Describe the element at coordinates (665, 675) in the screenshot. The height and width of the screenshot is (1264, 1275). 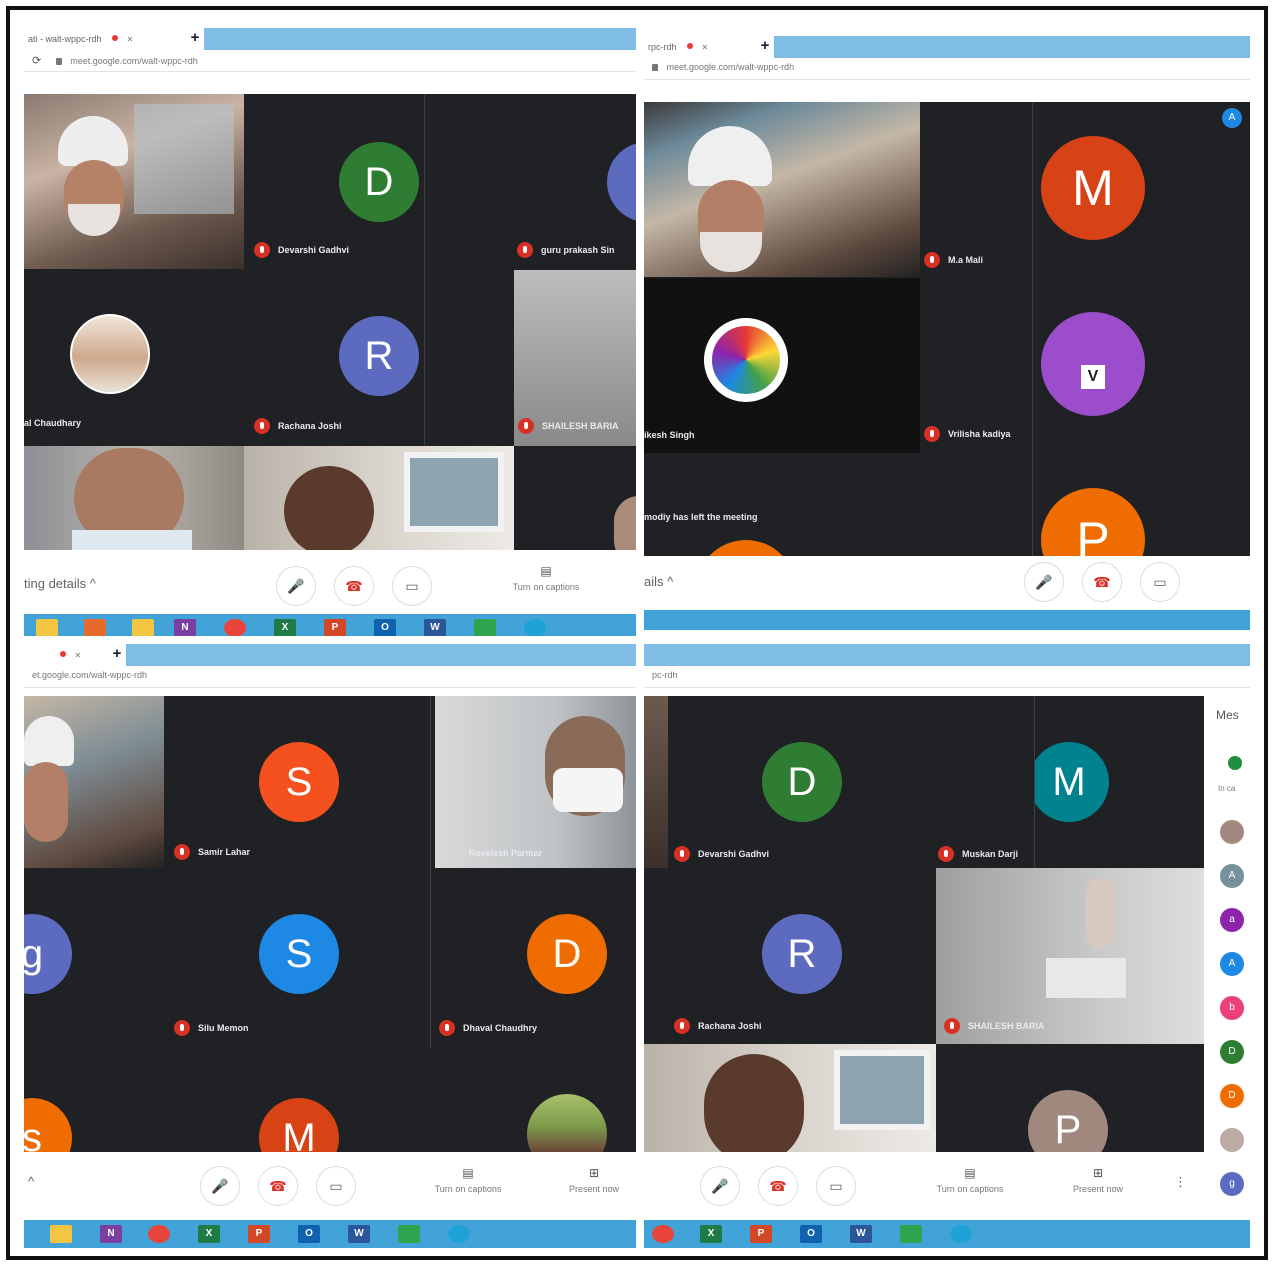
I see `url-text: pc-rdh` at that location.